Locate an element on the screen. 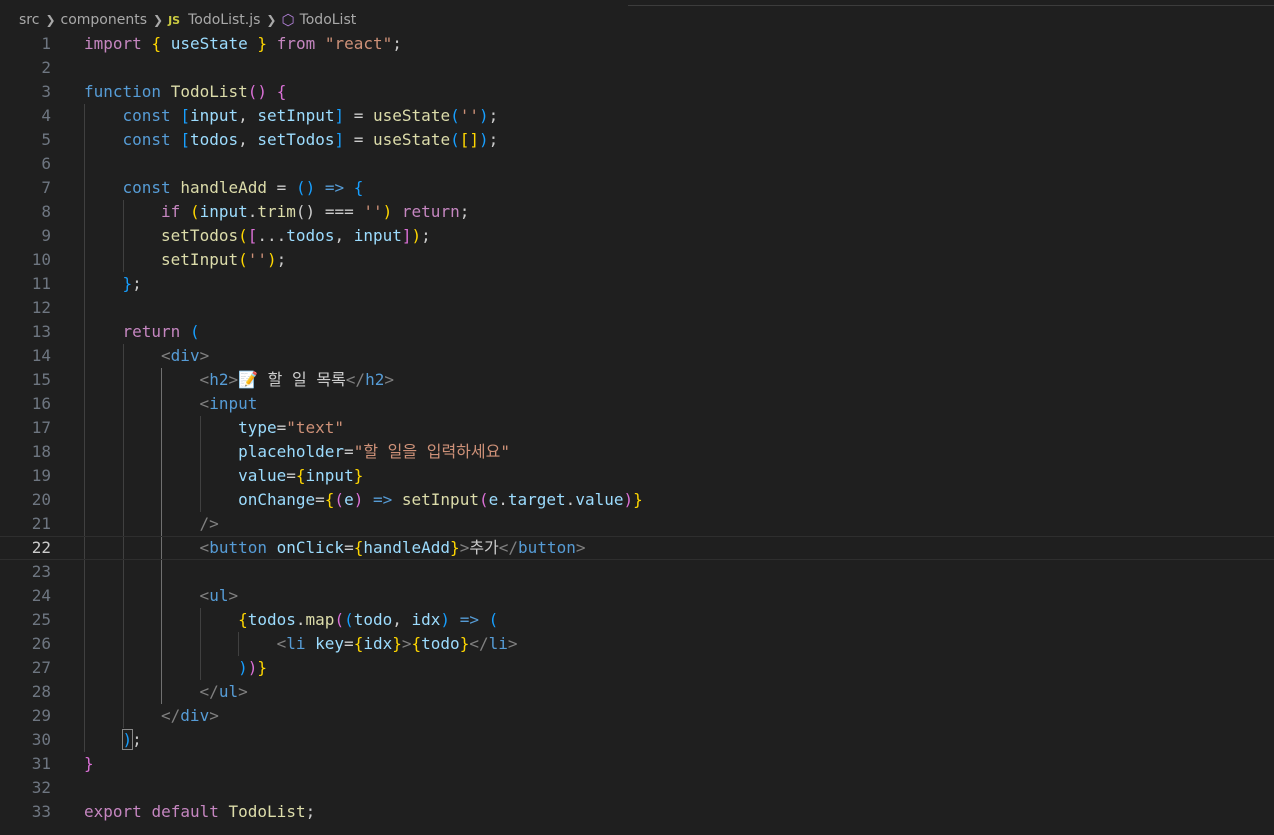  breadcrumb-file: TodoList.js is located at coordinates (224, 20).